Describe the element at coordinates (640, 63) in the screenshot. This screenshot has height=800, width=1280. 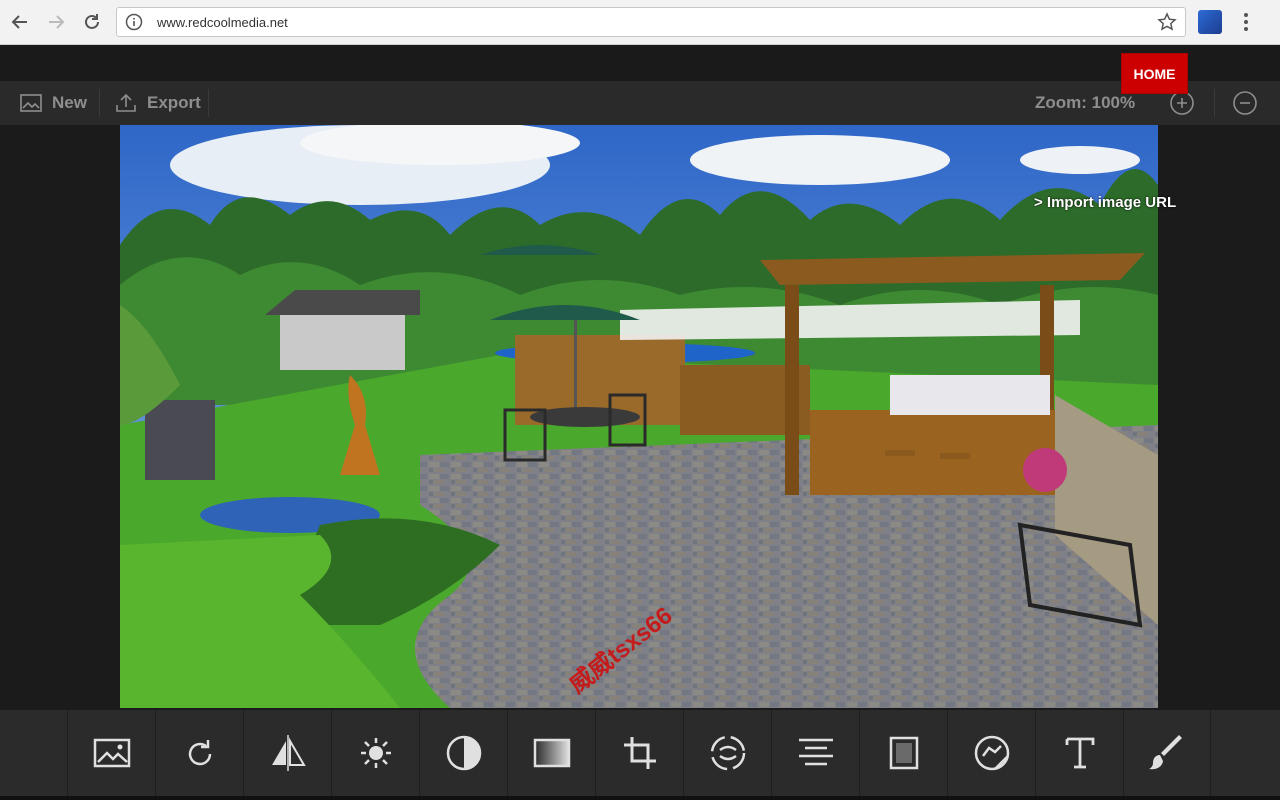
I see `app-top-strip` at that location.